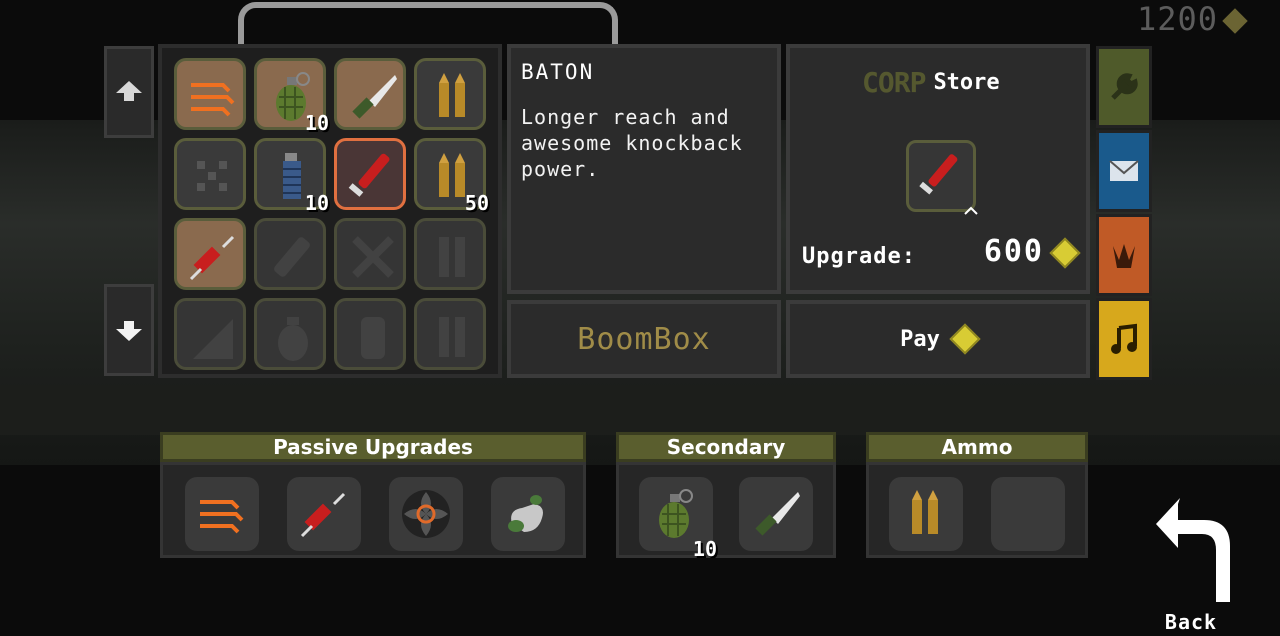 The width and height of the screenshot is (1280, 636). What do you see at coordinates (330, 211) in the screenshot?
I see `inventory-grid: 10 10 50` at bounding box center [330, 211].